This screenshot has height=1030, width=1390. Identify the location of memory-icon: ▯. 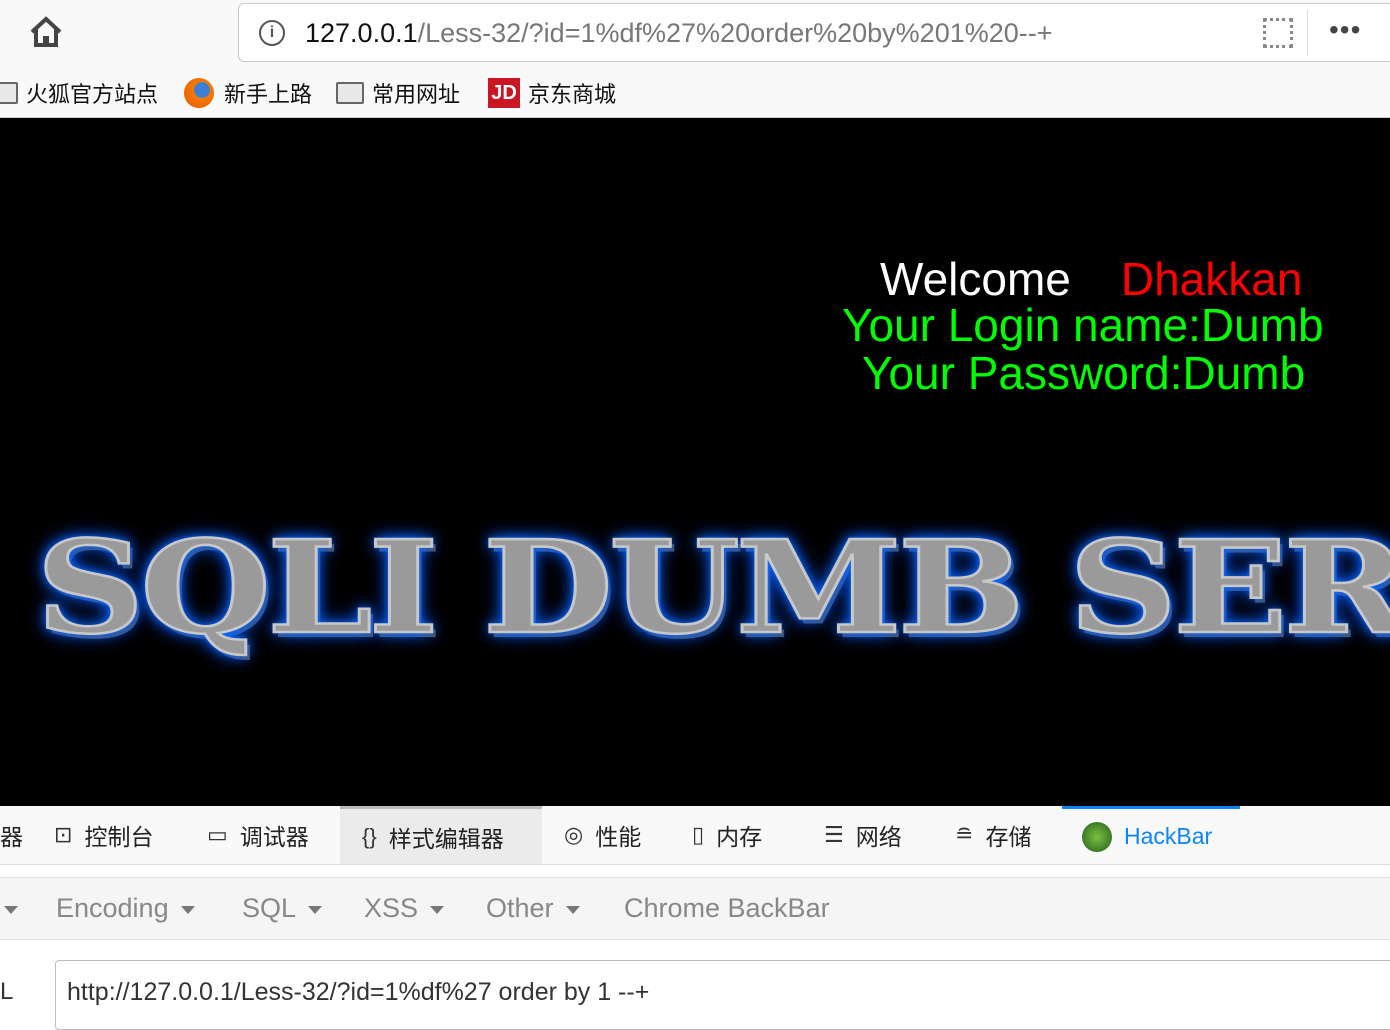
(698, 834).